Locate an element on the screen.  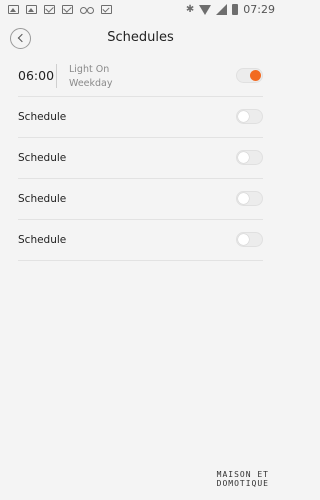
battery-icon is located at coordinates (235, 9).